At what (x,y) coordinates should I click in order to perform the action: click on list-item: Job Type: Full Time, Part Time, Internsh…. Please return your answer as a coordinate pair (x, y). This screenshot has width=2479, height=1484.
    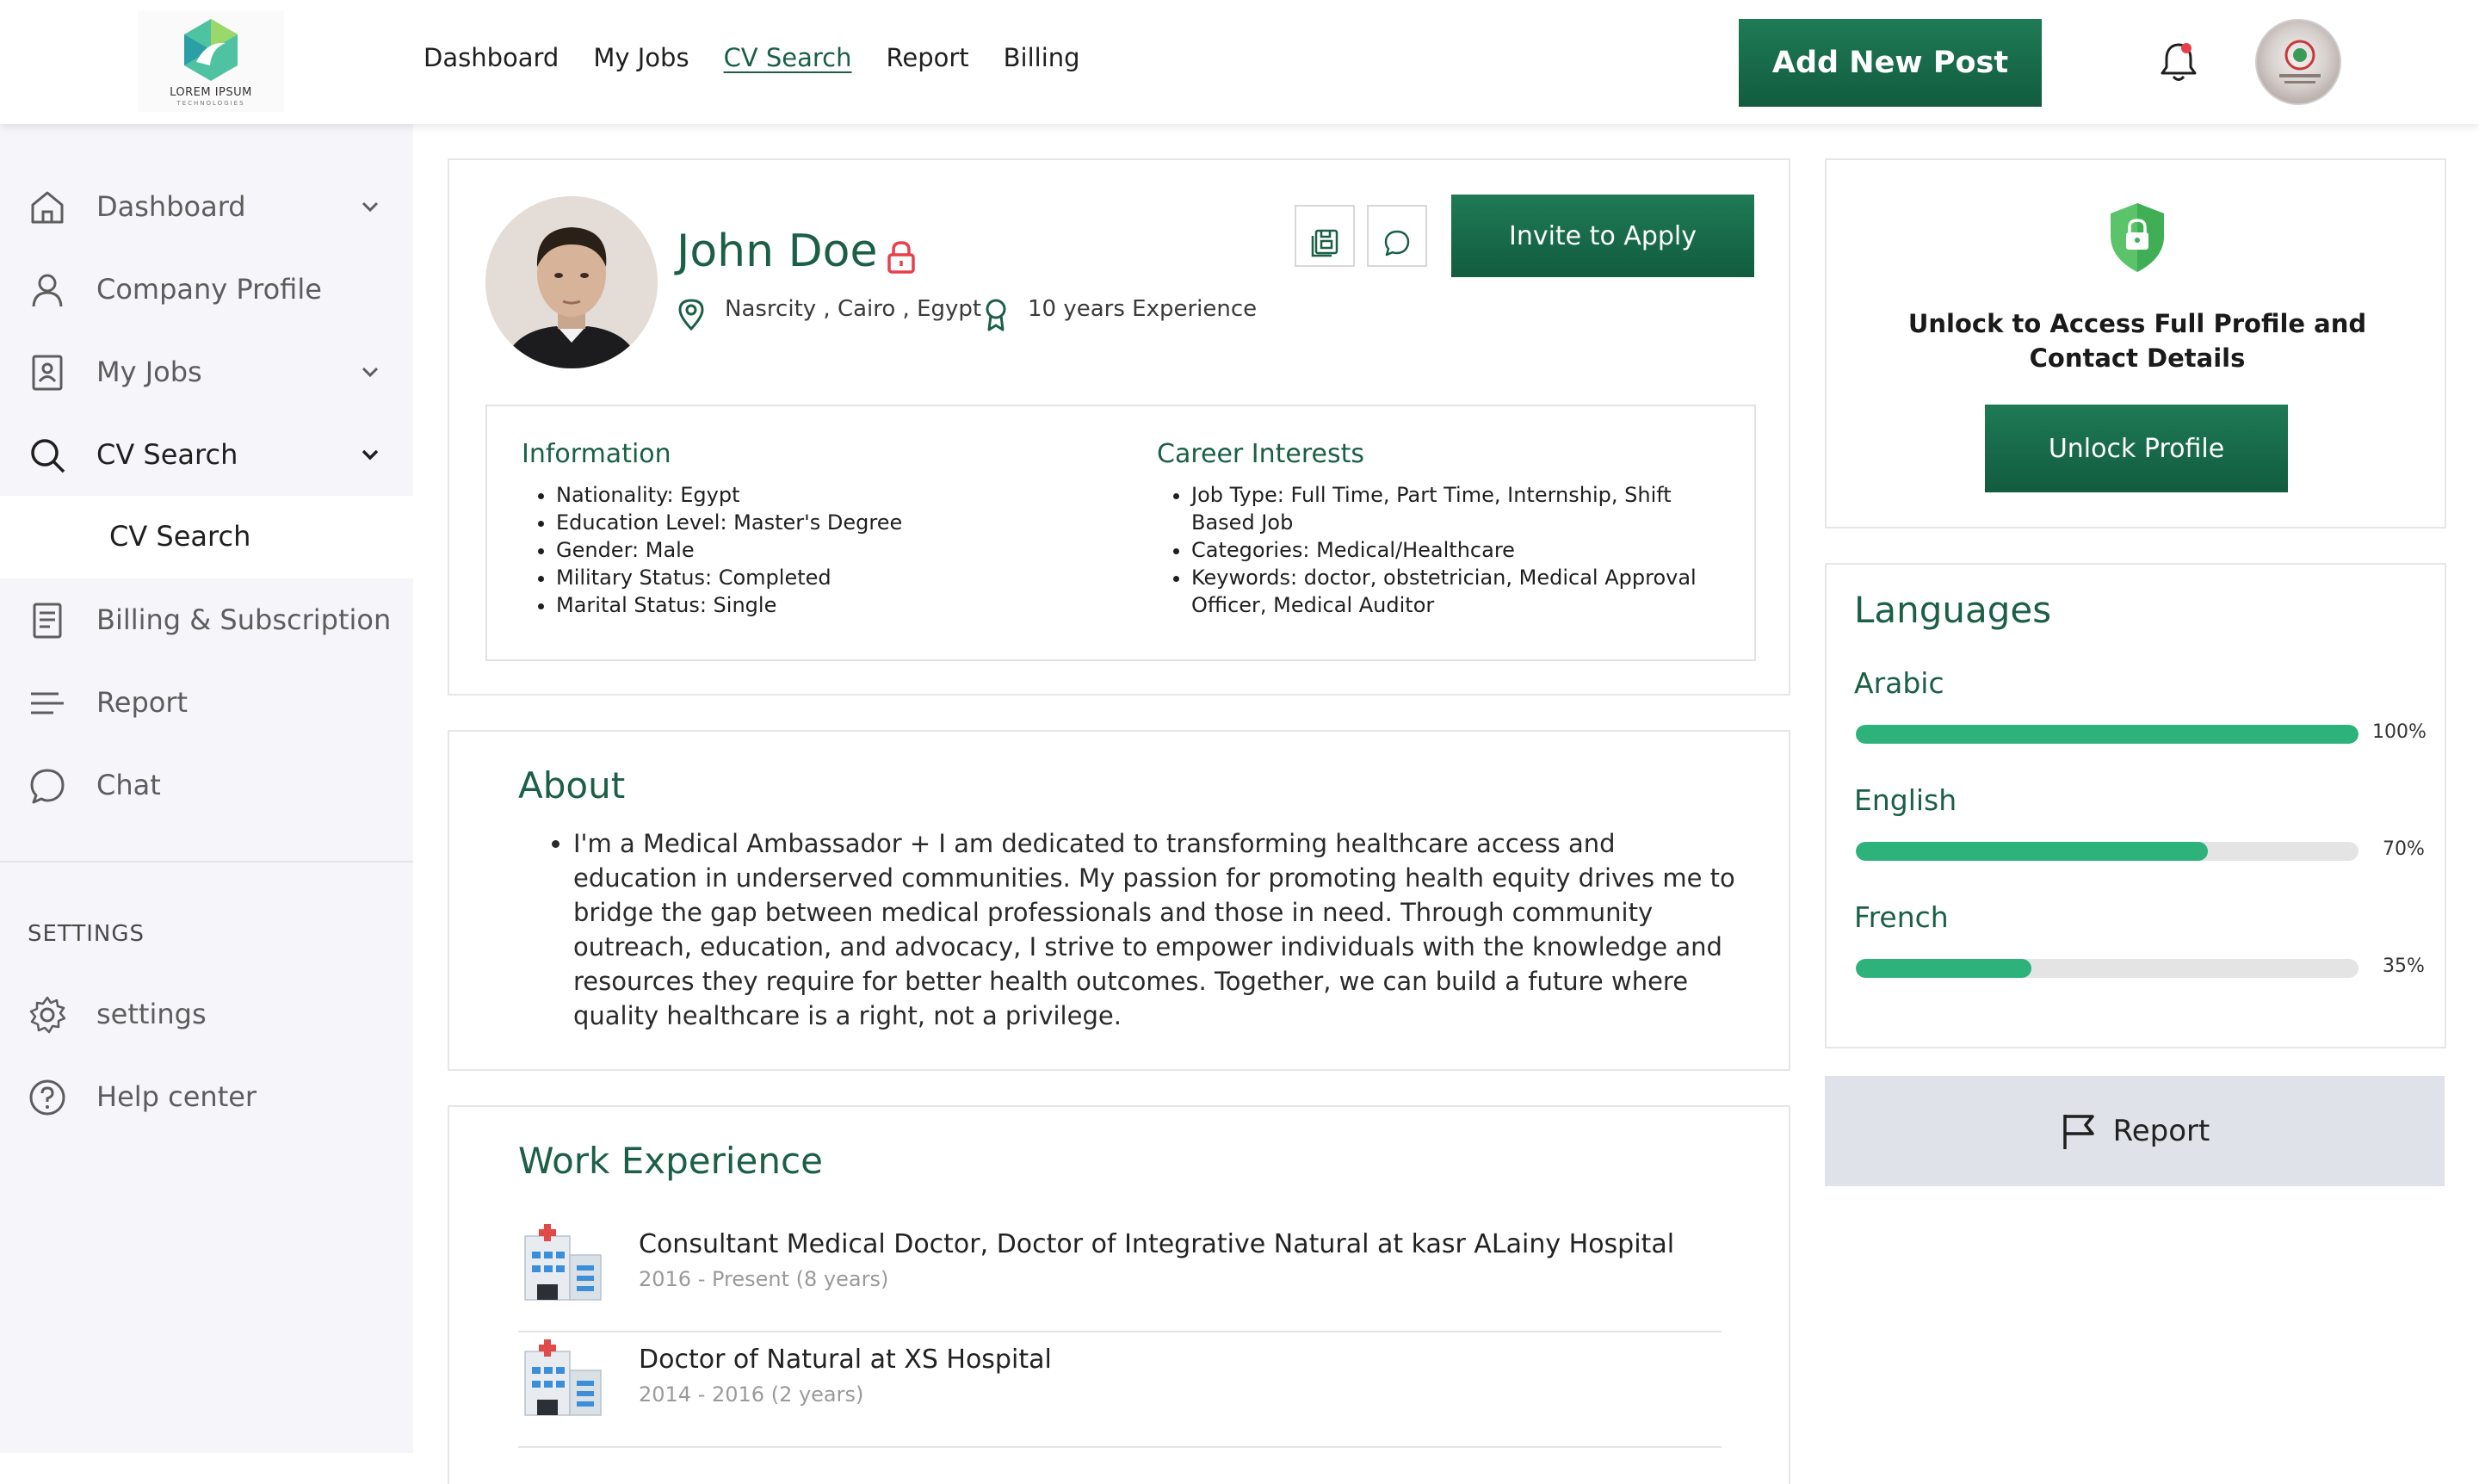
    Looking at the image, I should click on (1449, 508).